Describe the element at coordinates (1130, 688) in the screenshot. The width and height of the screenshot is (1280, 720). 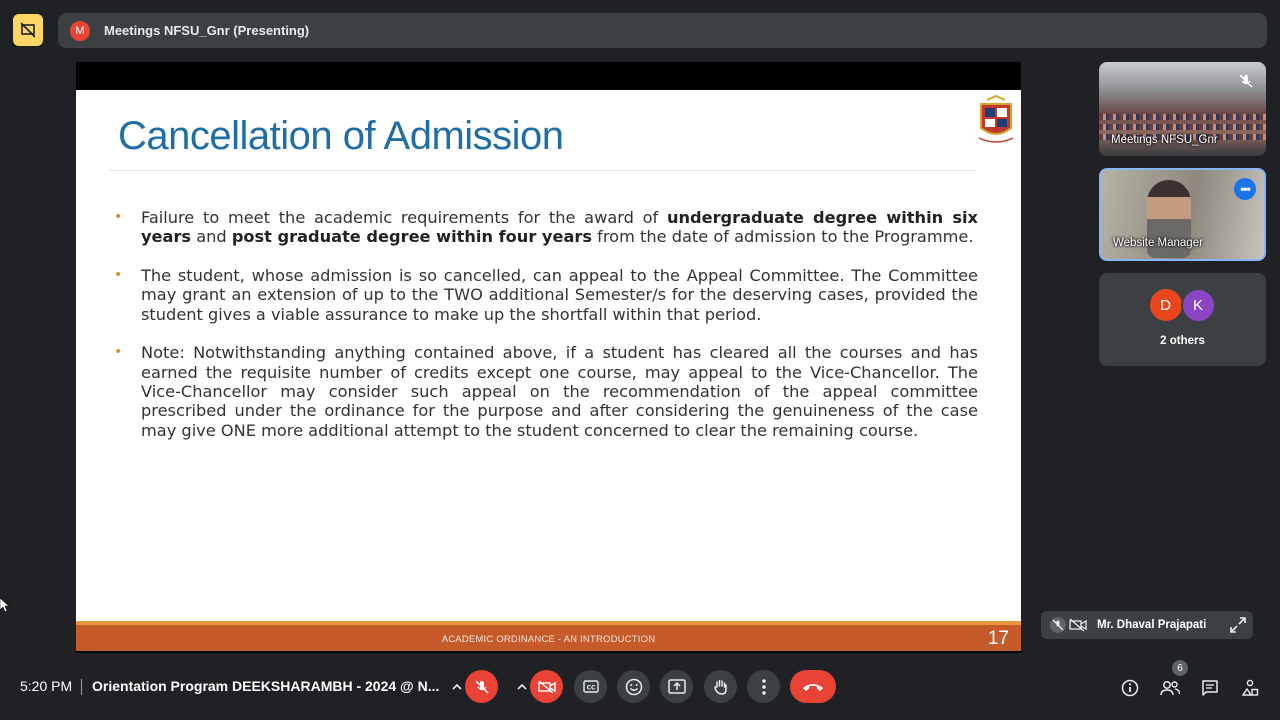
I see `meeting-info-icon` at that location.